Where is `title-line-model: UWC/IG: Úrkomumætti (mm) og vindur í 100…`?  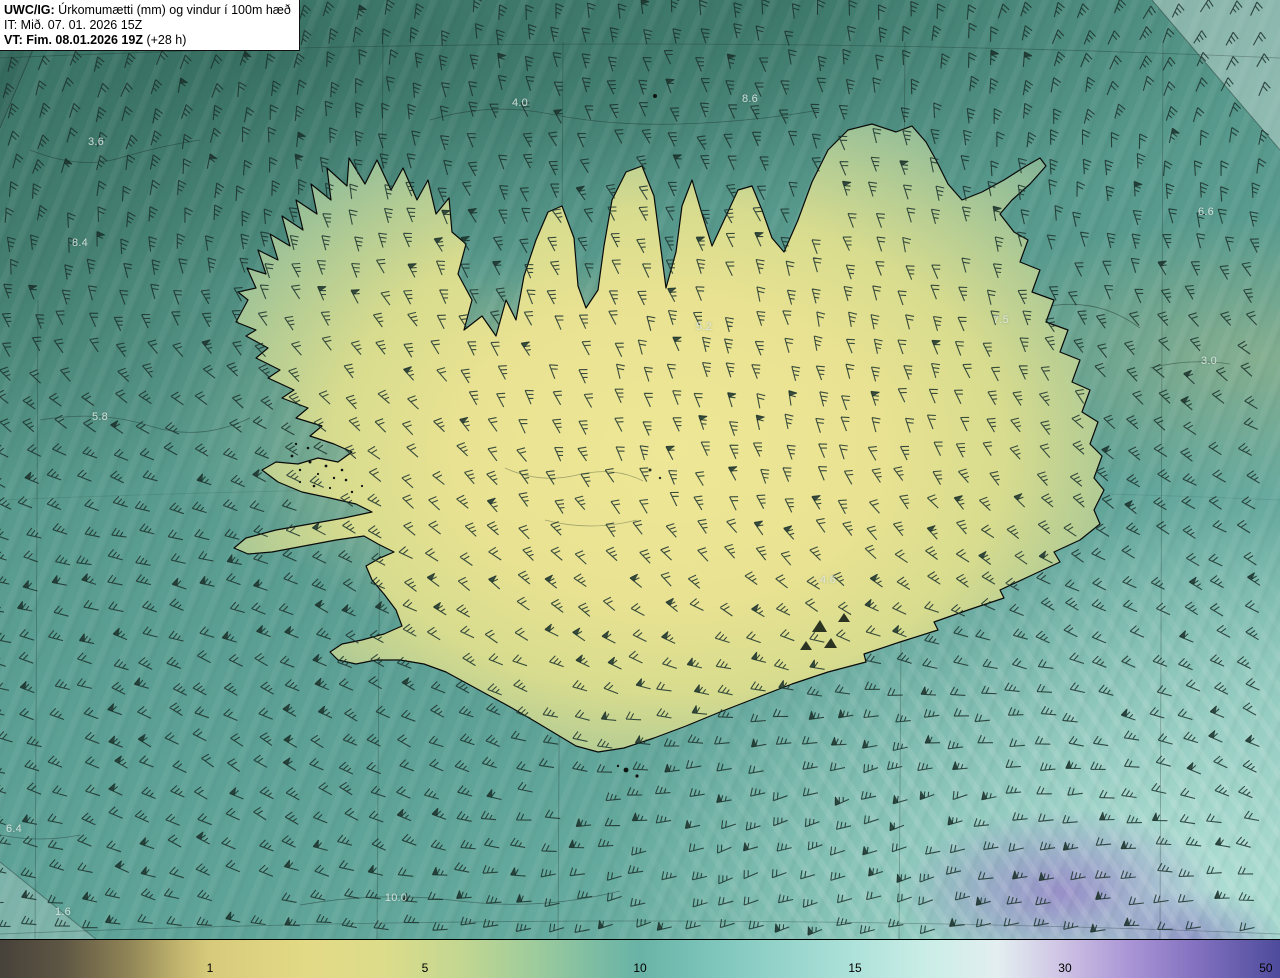
title-line-model: UWC/IG: Úrkomumætti (mm) og vindur í 100… is located at coordinates (147, 9).